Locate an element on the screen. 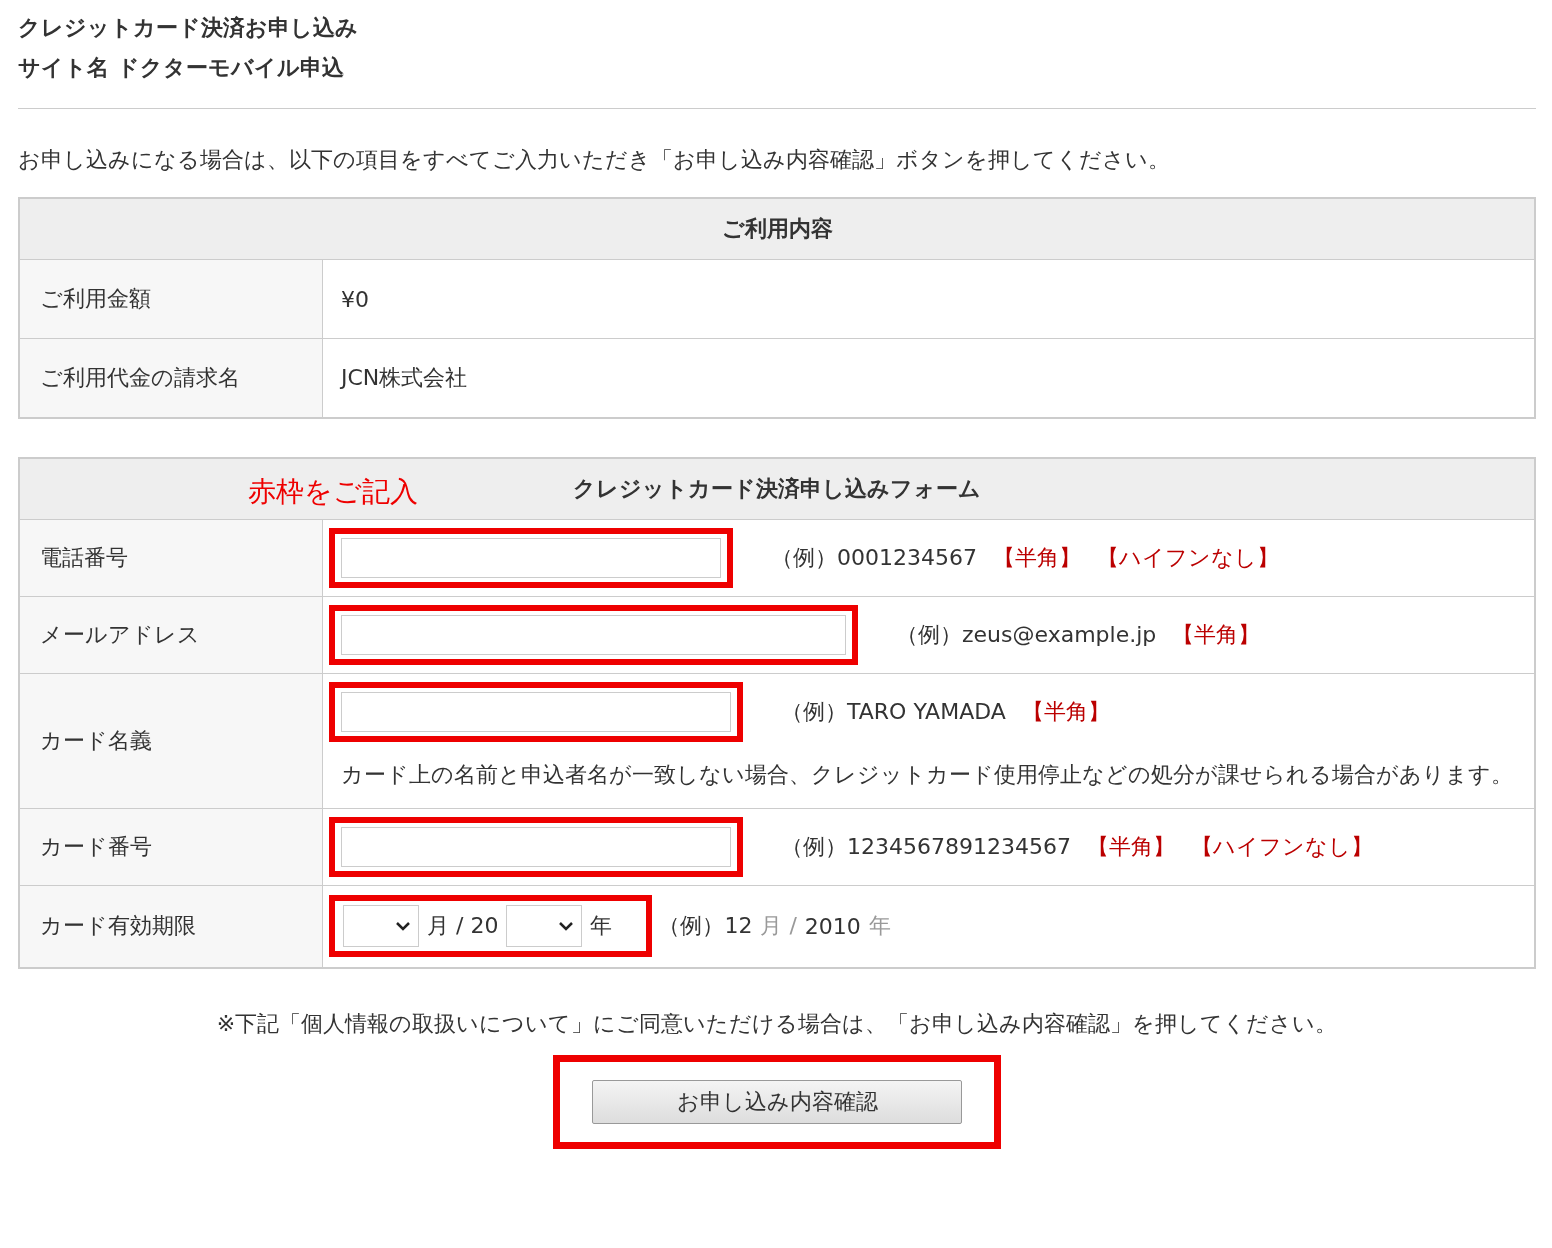 The height and width of the screenshot is (1248, 1552). consent-notice: ※下記「個人情報の取扱いについて」にご同意いただける場合は、「お申し込み内容確認」を押してください。 is located at coordinates (777, 1024).